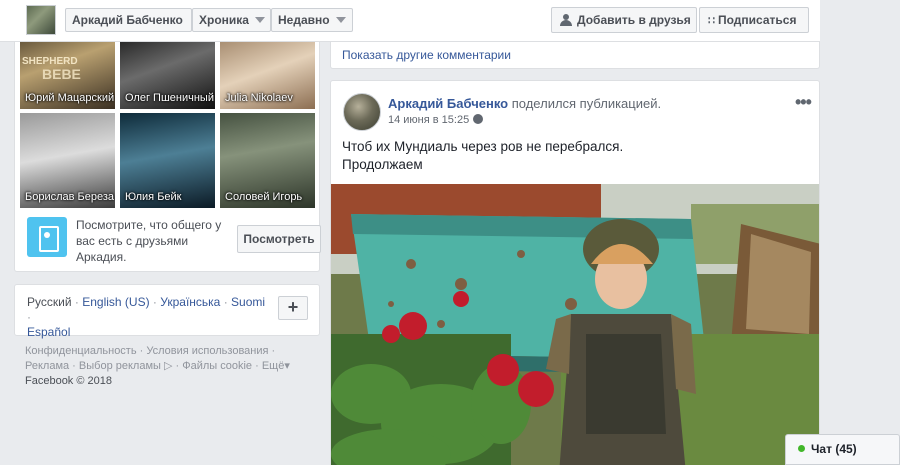 This screenshot has width=900, height=465. I want to click on post-meta: 14 июня в 15:25, so click(436, 120).